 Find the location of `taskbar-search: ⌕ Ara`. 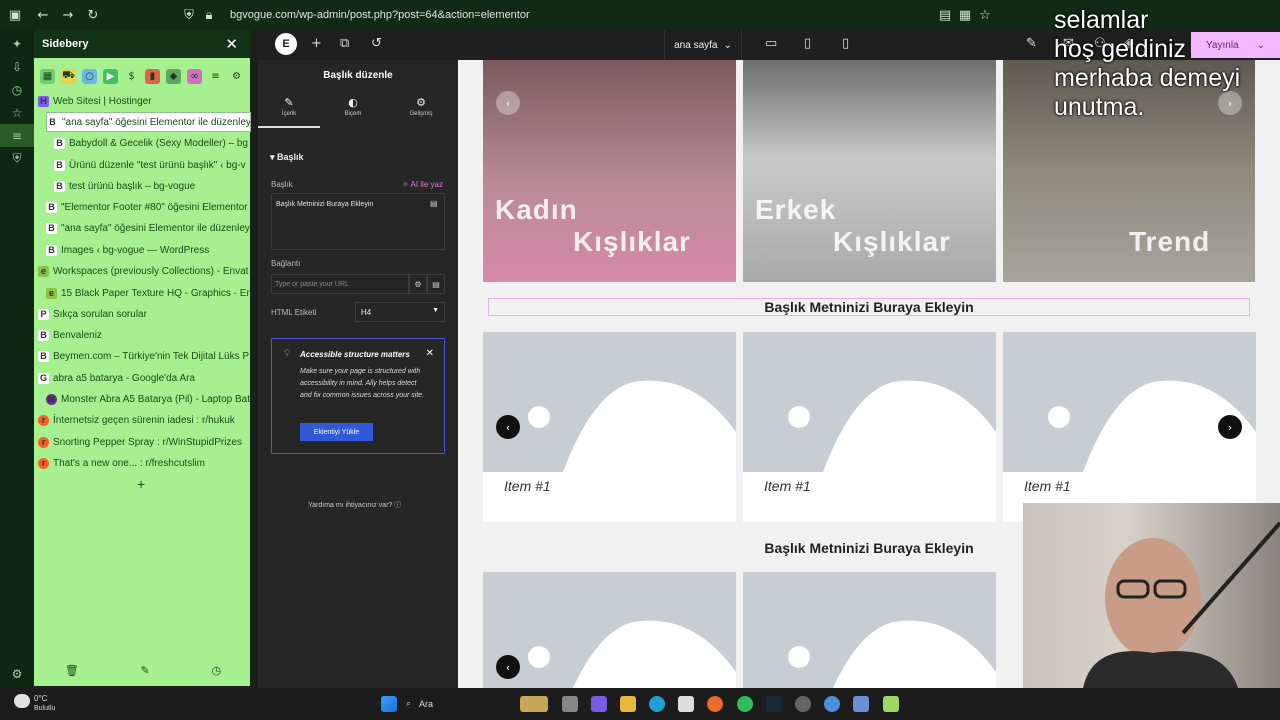

taskbar-search: ⌕ Ara is located at coordinates (456, 704).